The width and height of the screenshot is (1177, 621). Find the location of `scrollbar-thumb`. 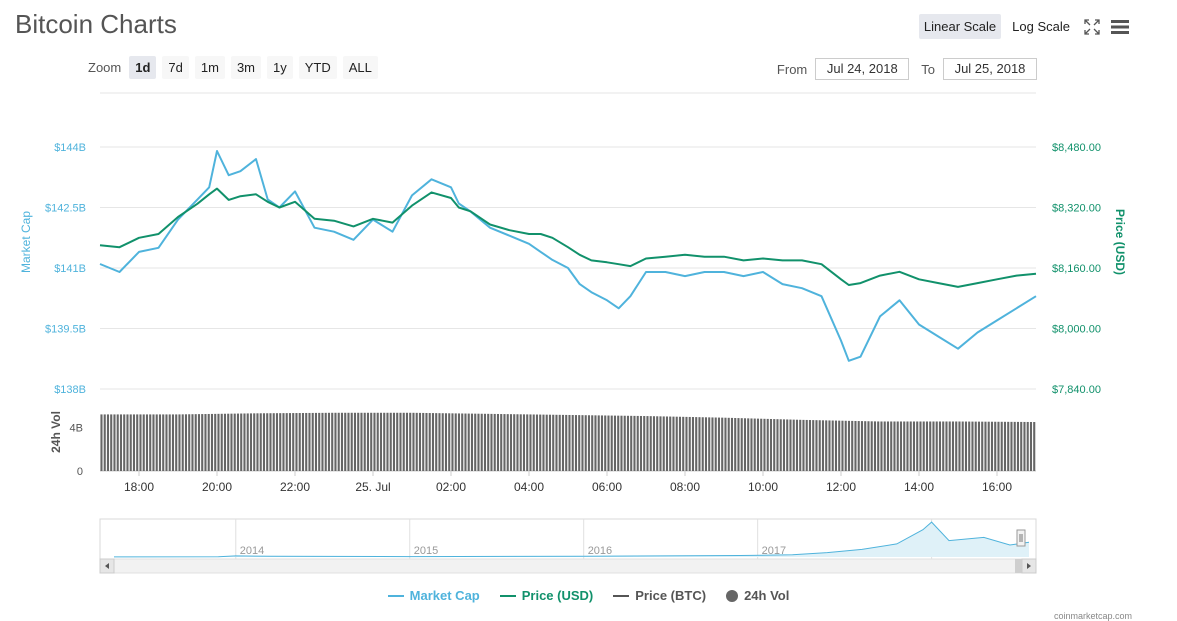

scrollbar-thumb is located at coordinates (1018, 566).